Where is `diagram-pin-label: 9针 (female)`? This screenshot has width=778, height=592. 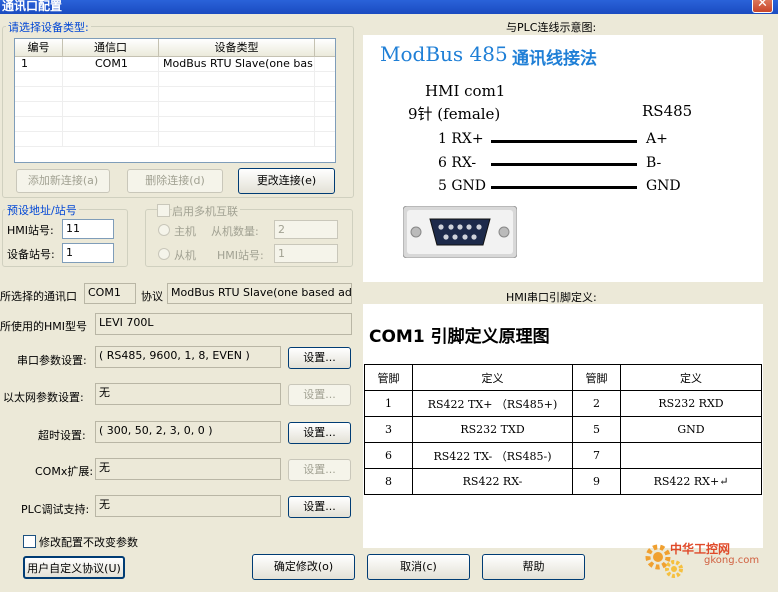
diagram-pin-label: 9针 (female) is located at coordinates (454, 114).